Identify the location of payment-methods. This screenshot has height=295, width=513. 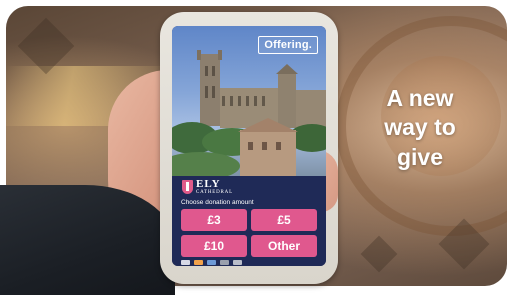
(211, 262).